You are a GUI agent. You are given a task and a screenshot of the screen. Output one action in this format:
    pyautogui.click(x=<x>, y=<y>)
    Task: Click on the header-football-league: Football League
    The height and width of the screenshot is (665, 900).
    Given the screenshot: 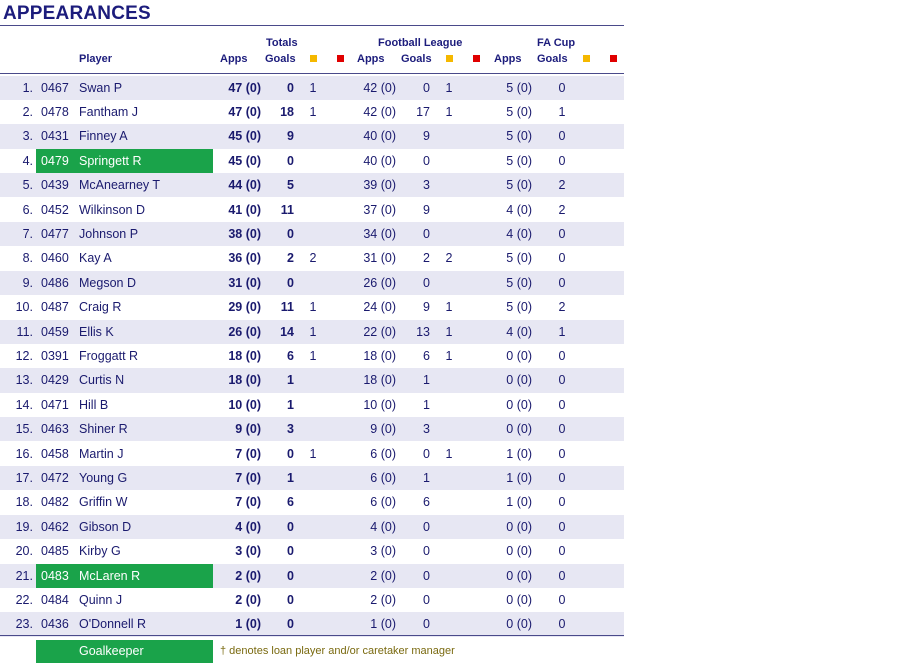 What is the action you would take?
    pyautogui.click(x=420, y=43)
    